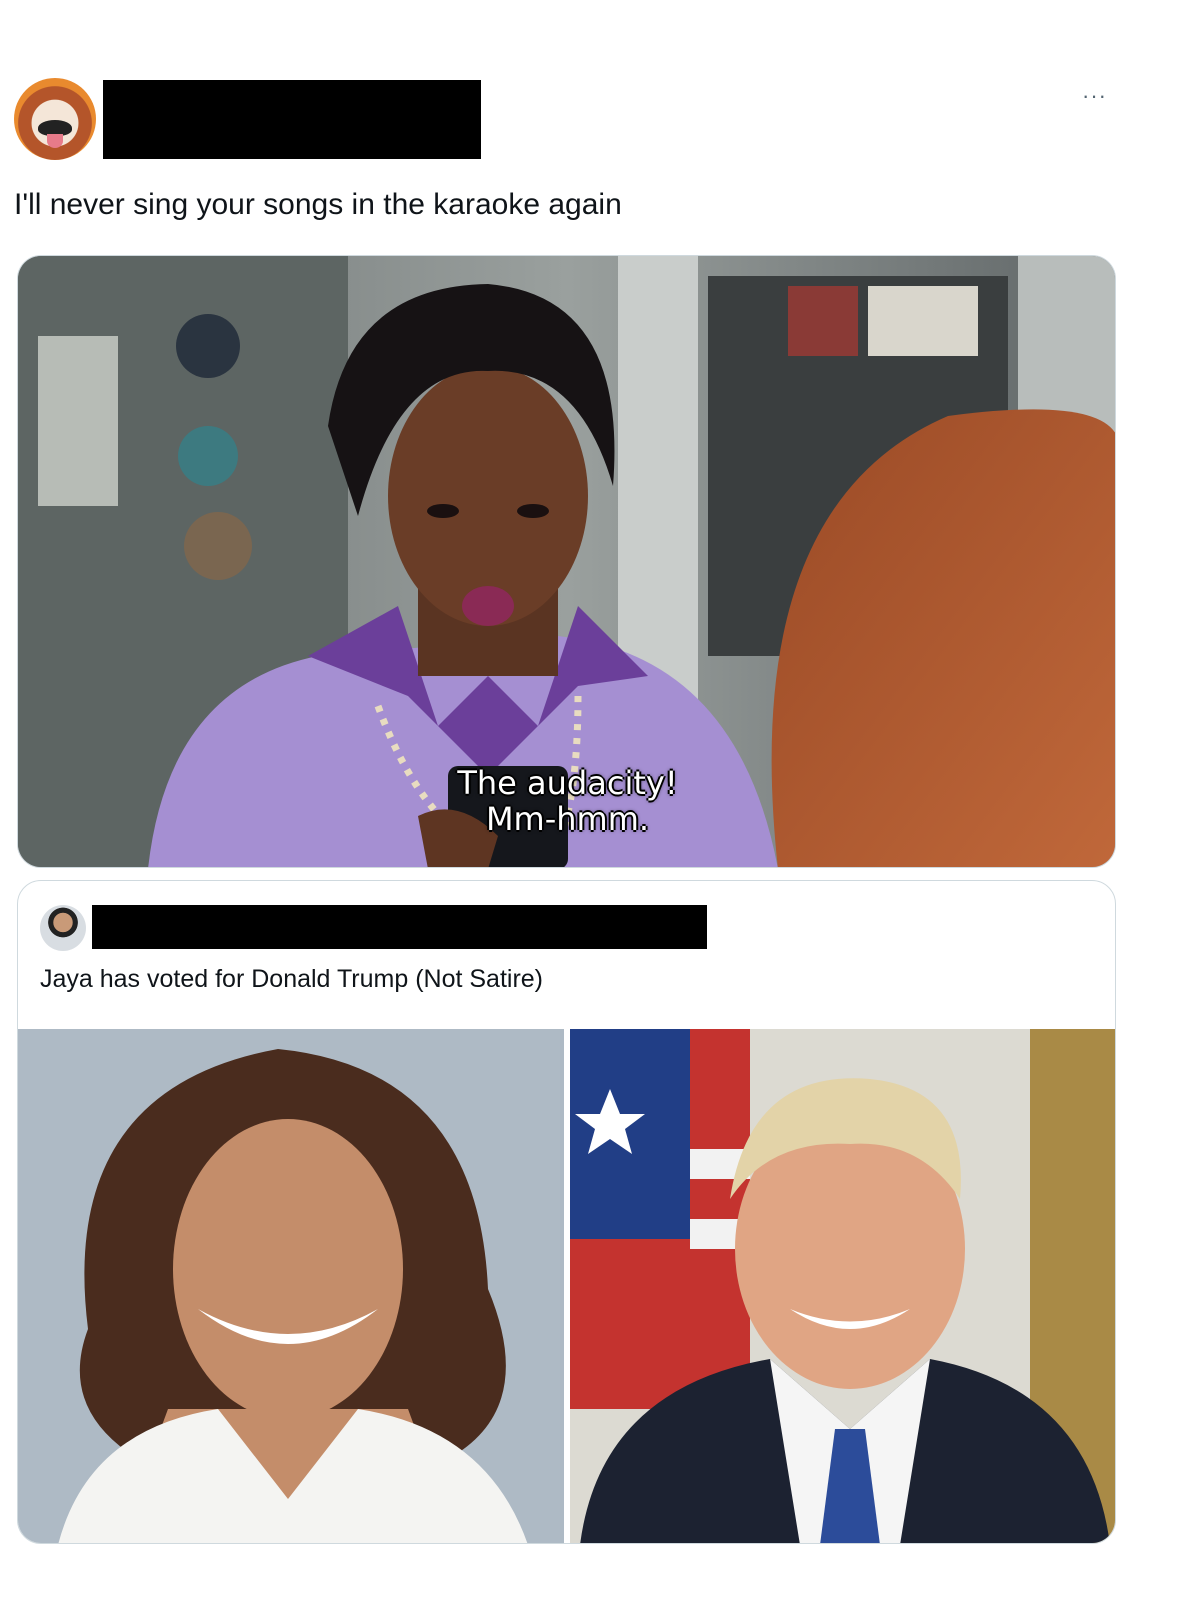 Image resolution: width=1200 pixels, height=1618 pixels. What do you see at coordinates (292, 119) in the screenshot?
I see `author-name-redacted` at bounding box center [292, 119].